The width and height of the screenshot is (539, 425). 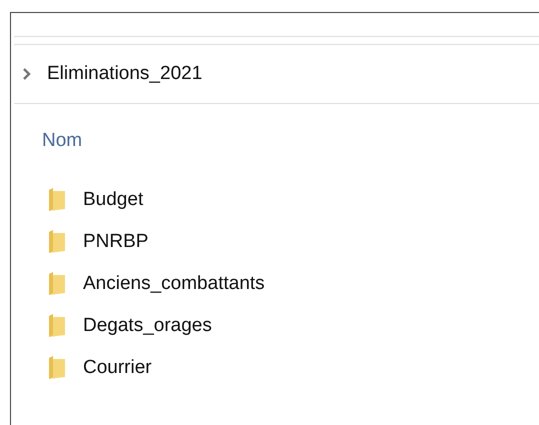 I want to click on breadcrumb-folder: Eliminations_2021, so click(x=124, y=74).